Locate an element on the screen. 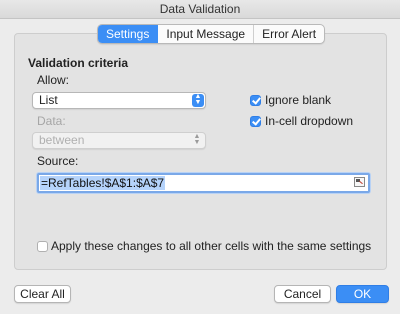  range-selector-icon is located at coordinates (359, 182).